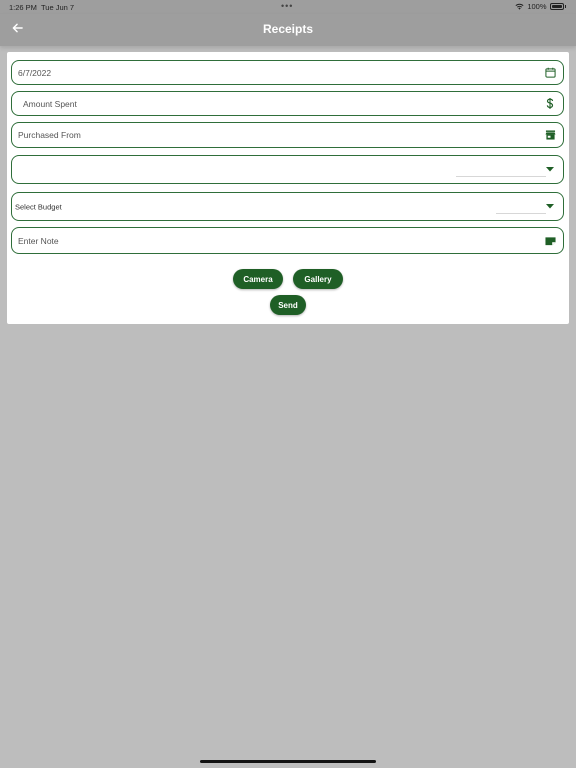 Image resolution: width=576 pixels, height=768 pixels. What do you see at coordinates (287, 240) in the screenshot?
I see `note-field: Enter Note` at bounding box center [287, 240].